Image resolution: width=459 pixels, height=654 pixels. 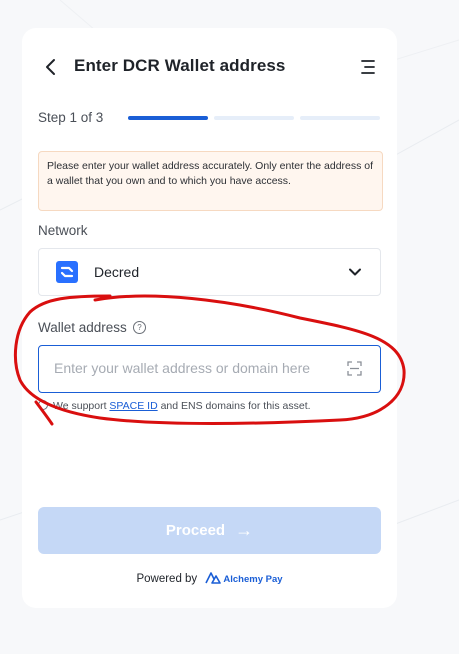 I want to click on alchemy-pay-brand: Alchemy Pay, so click(x=252, y=579).